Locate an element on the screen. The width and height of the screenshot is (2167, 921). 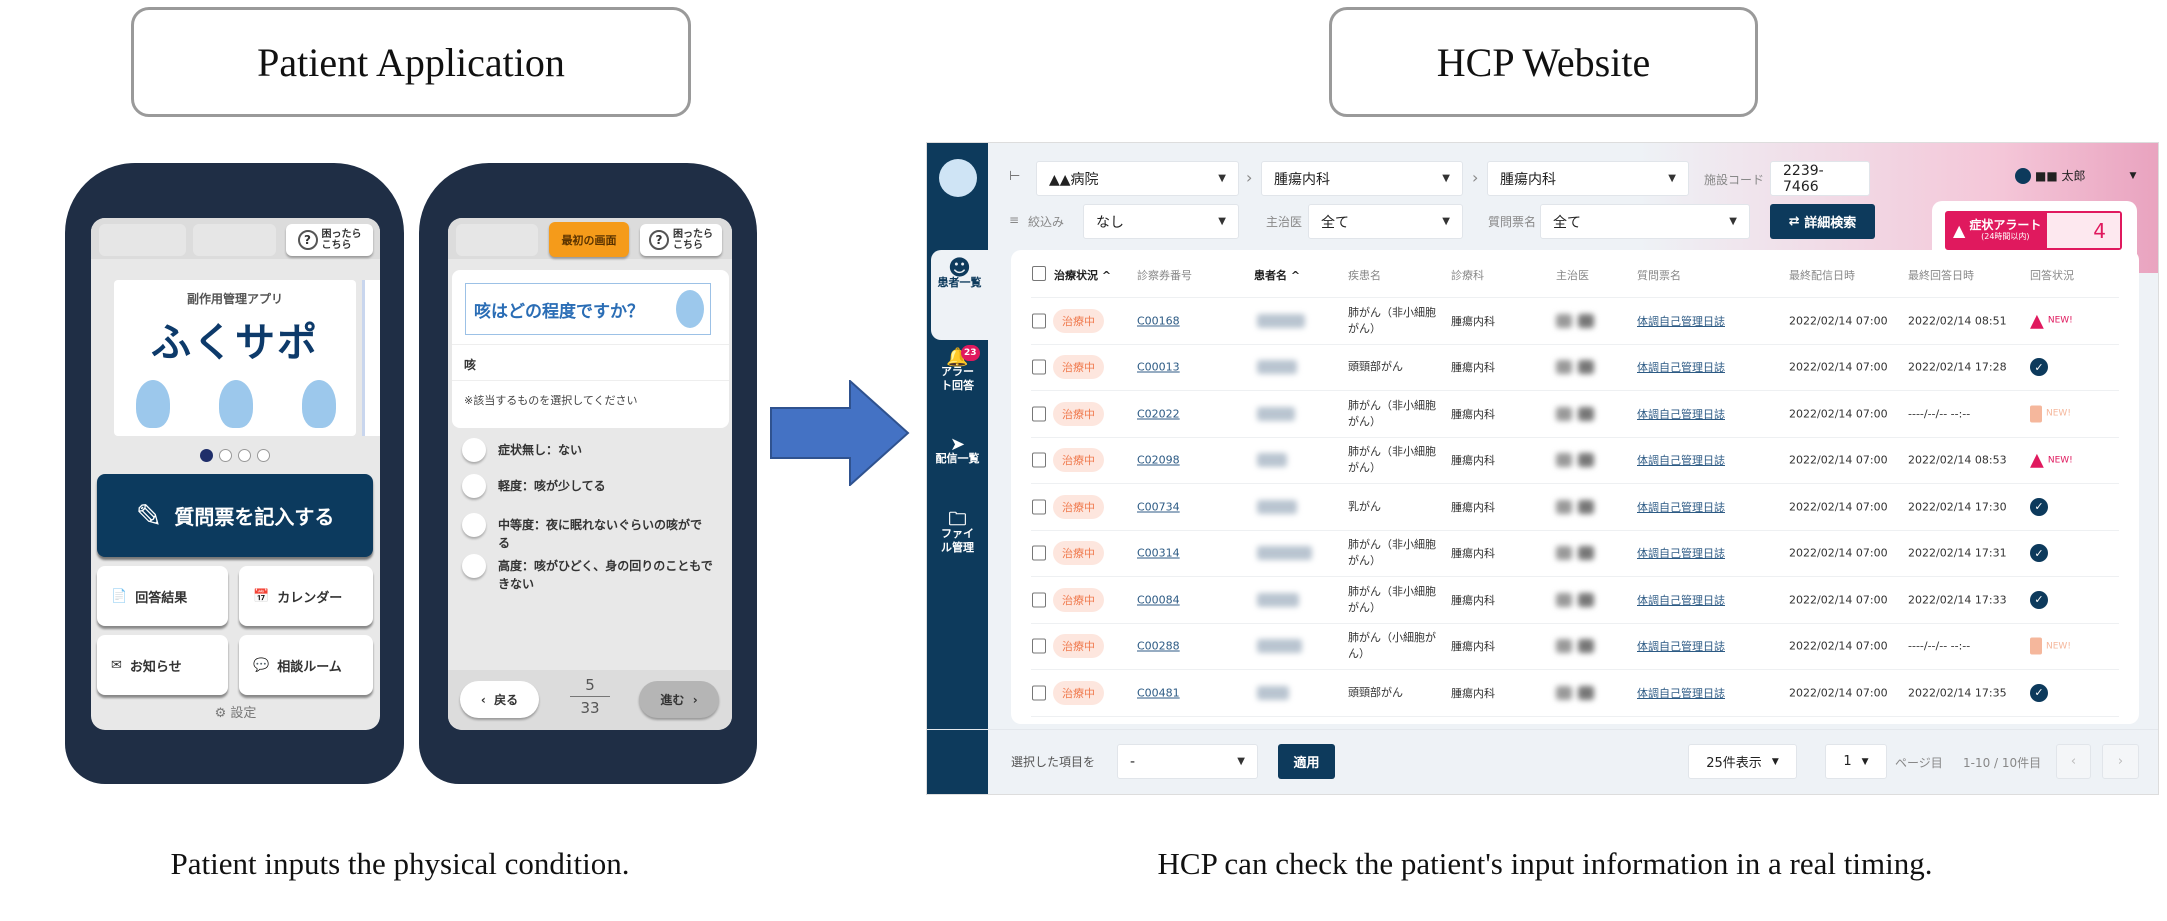
filter-value: なし is located at coordinates (1110, 222).